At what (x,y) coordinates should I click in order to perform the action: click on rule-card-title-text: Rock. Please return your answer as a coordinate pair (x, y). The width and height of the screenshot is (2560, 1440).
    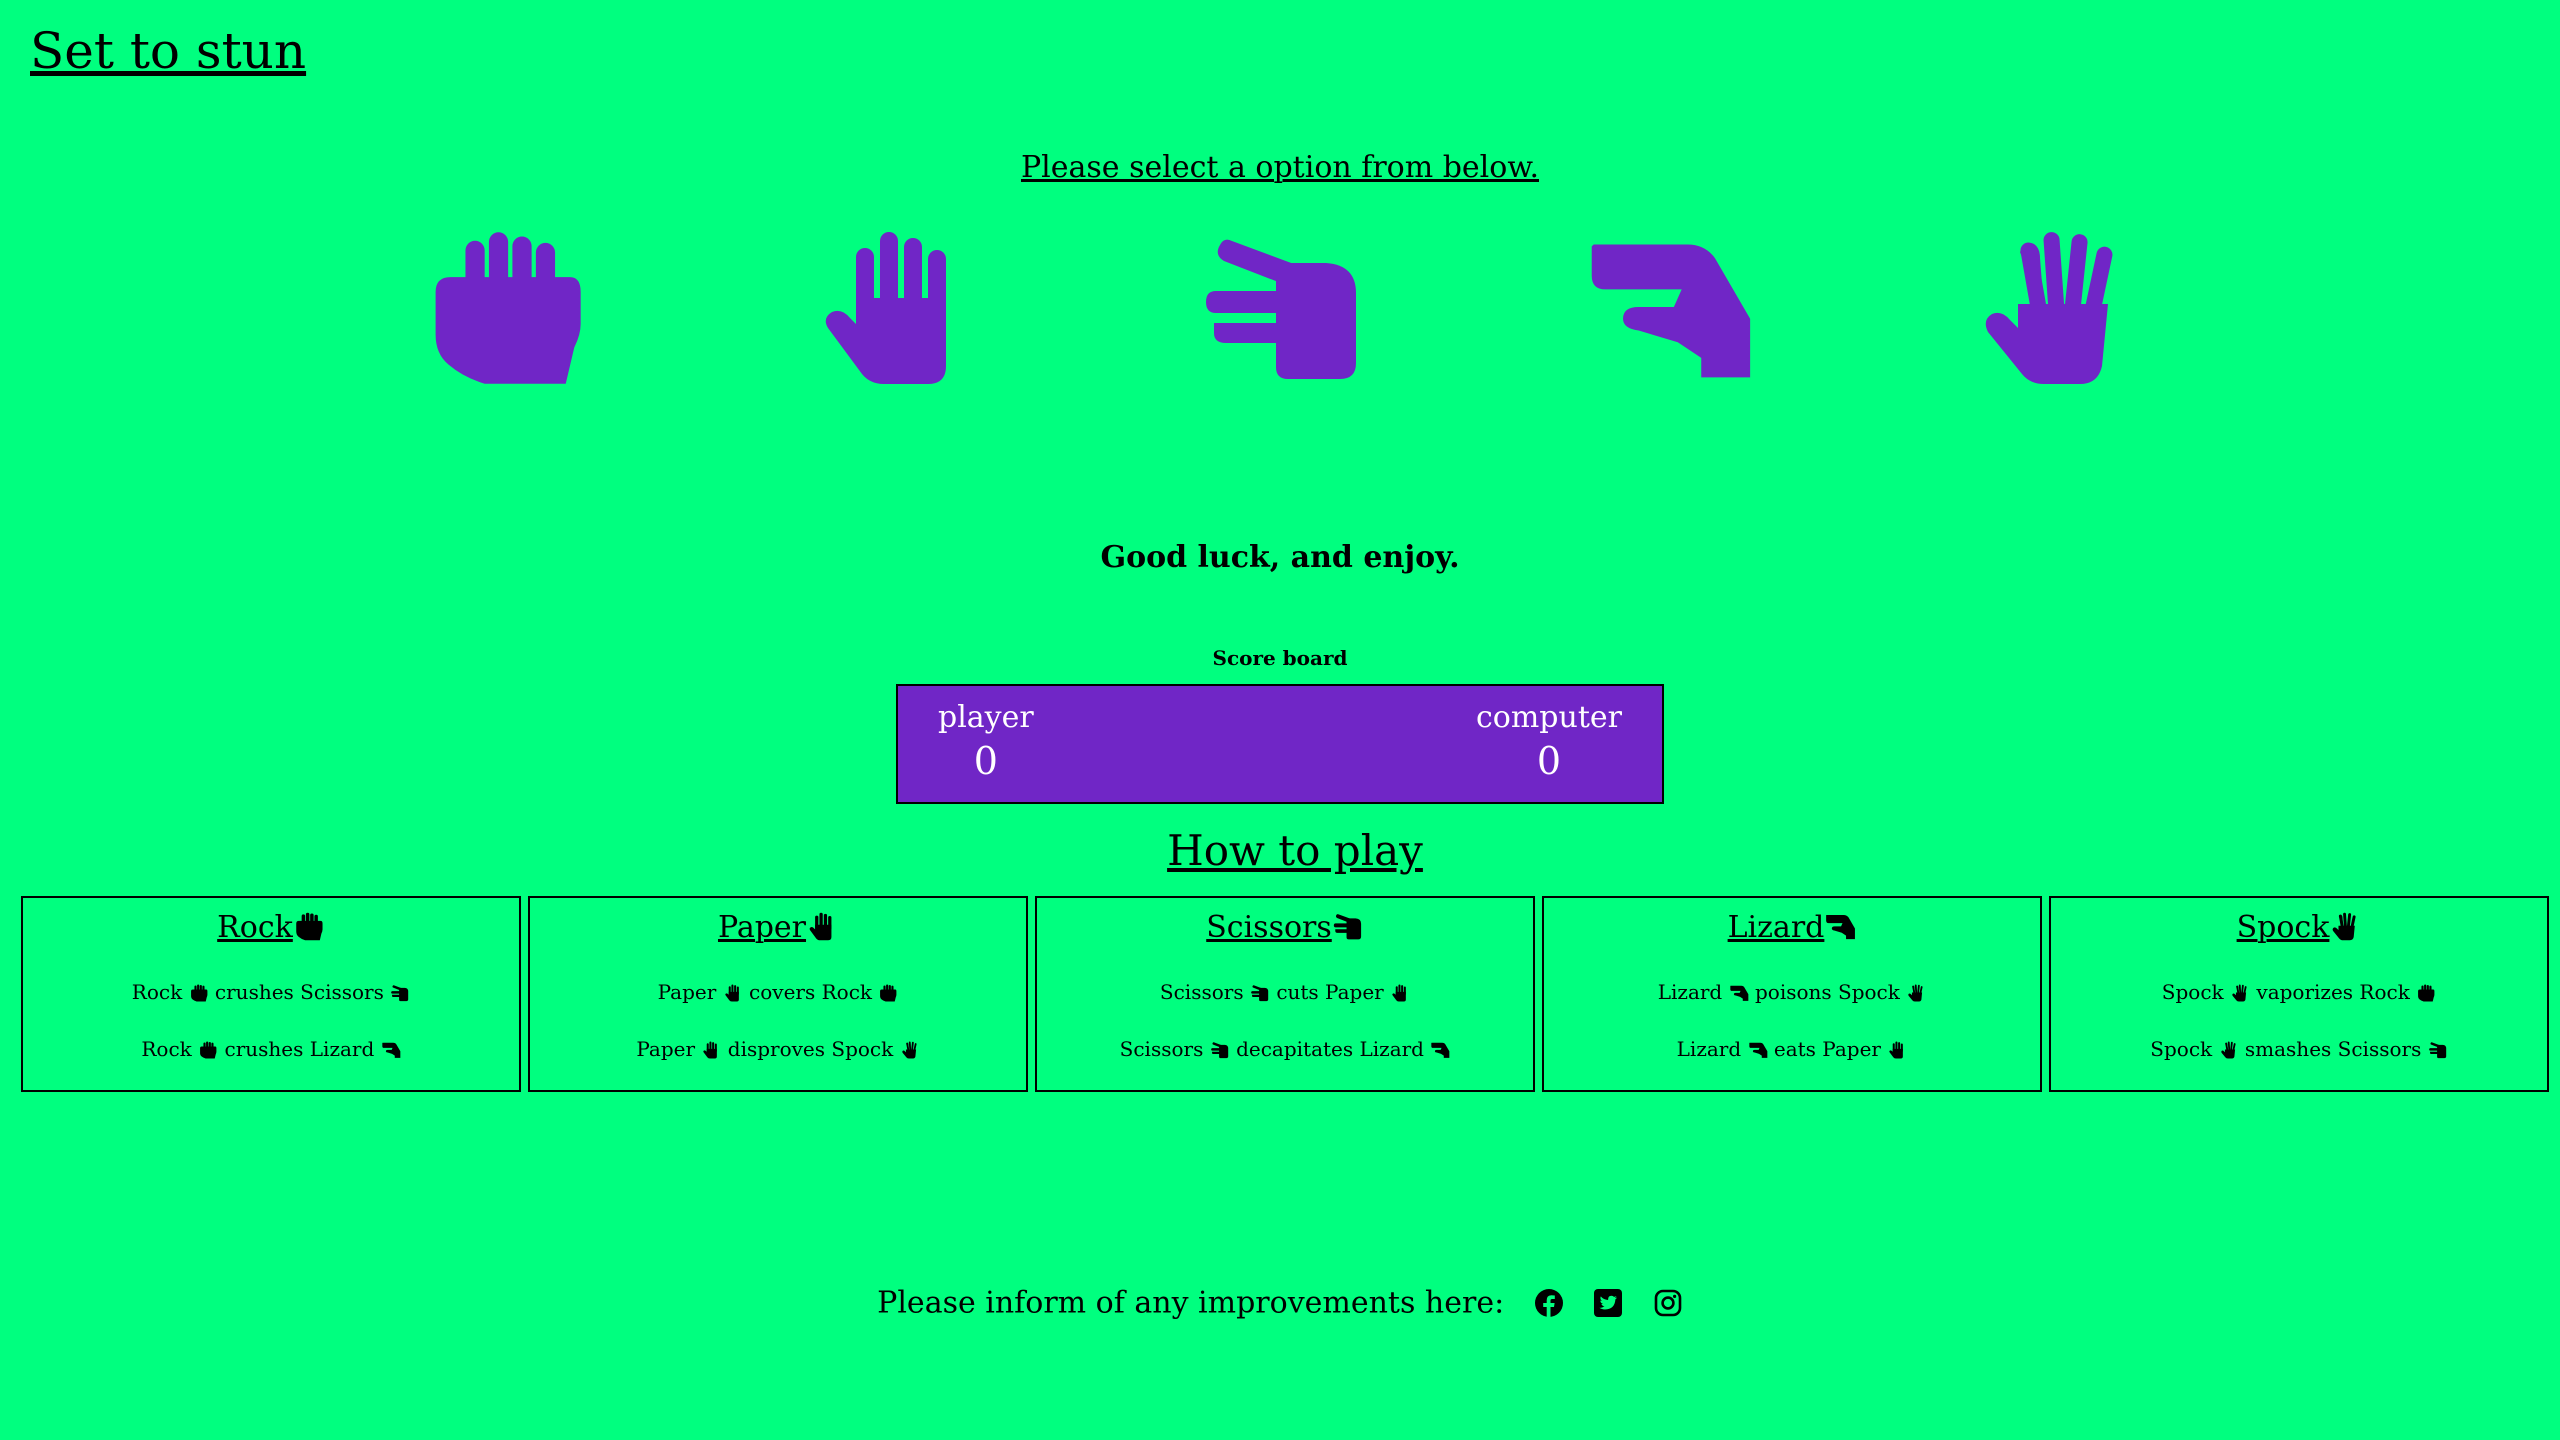
    Looking at the image, I should click on (255, 927).